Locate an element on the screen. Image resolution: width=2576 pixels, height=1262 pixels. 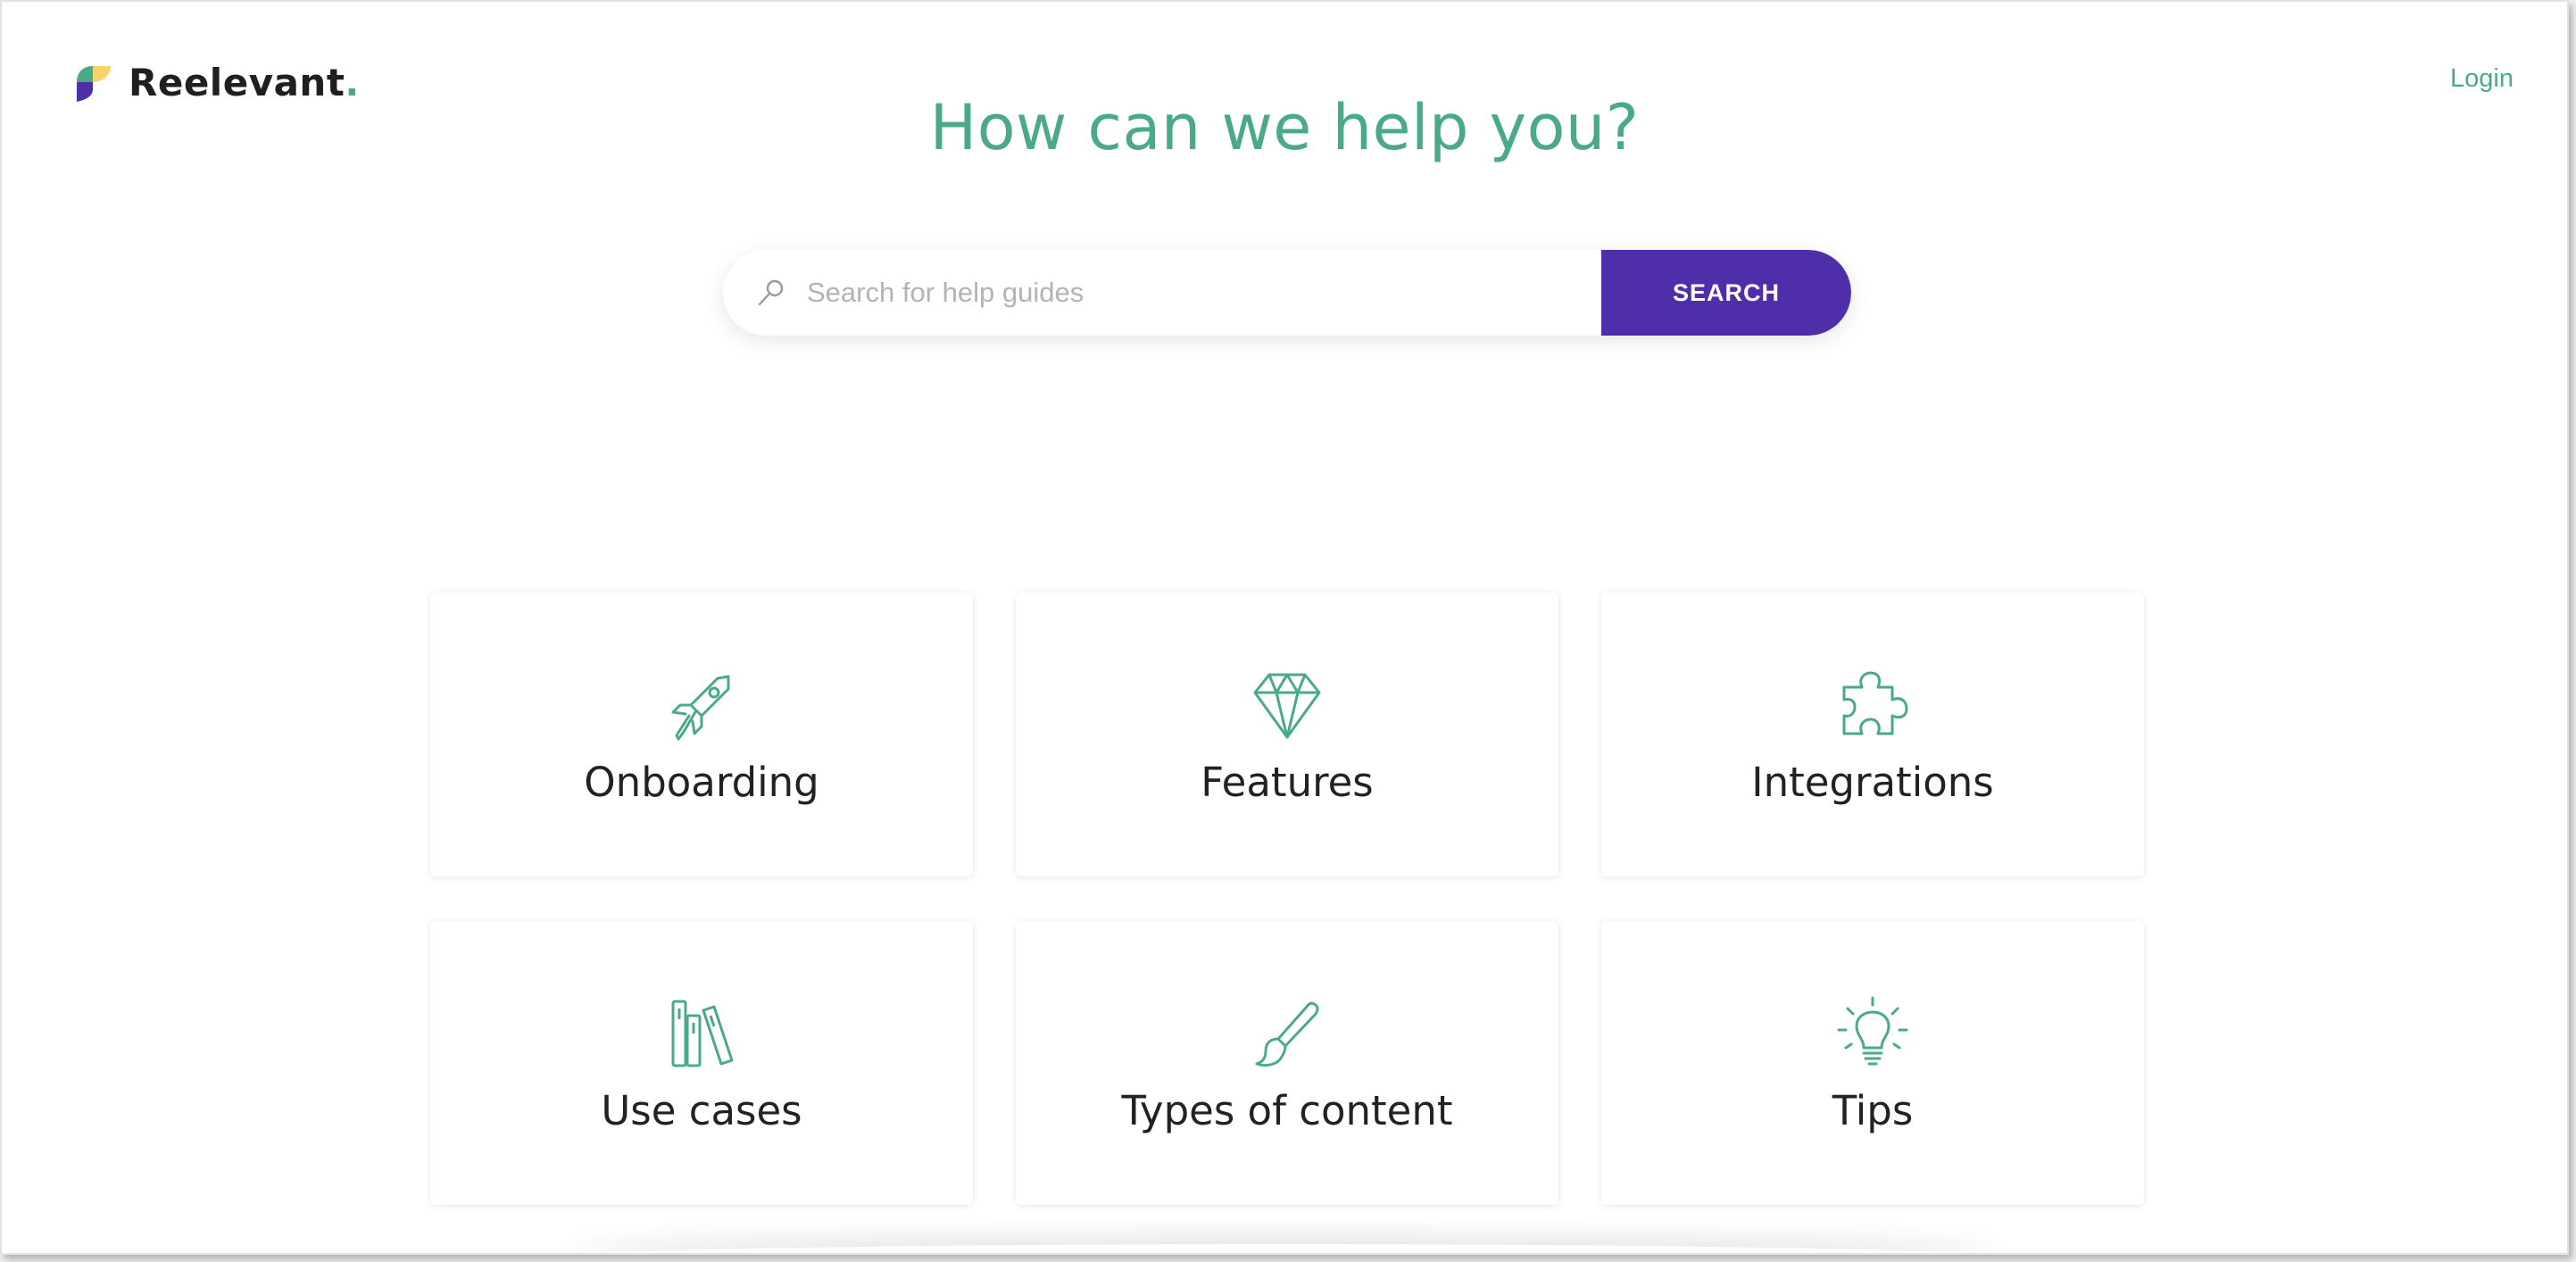
category-card-onboarding: Onboarding is located at coordinates (701, 734).